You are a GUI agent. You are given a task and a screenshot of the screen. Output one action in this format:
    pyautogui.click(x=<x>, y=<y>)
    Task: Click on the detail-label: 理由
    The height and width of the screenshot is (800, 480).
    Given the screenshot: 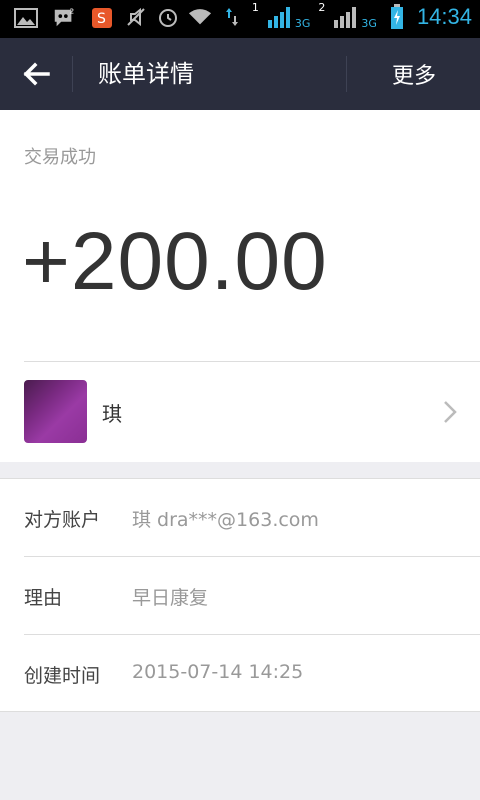 What is the action you would take?
    pyautogui.click(x=43, y=598)
    